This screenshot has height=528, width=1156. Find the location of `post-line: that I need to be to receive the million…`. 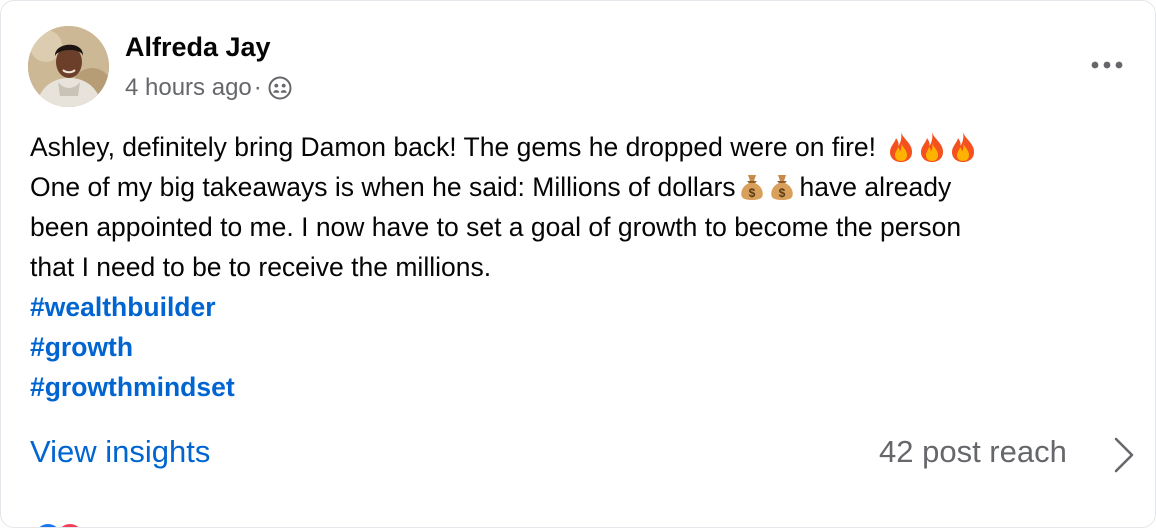

post-line: that I need to be to receive the million… is located at coordinates (585, 267).